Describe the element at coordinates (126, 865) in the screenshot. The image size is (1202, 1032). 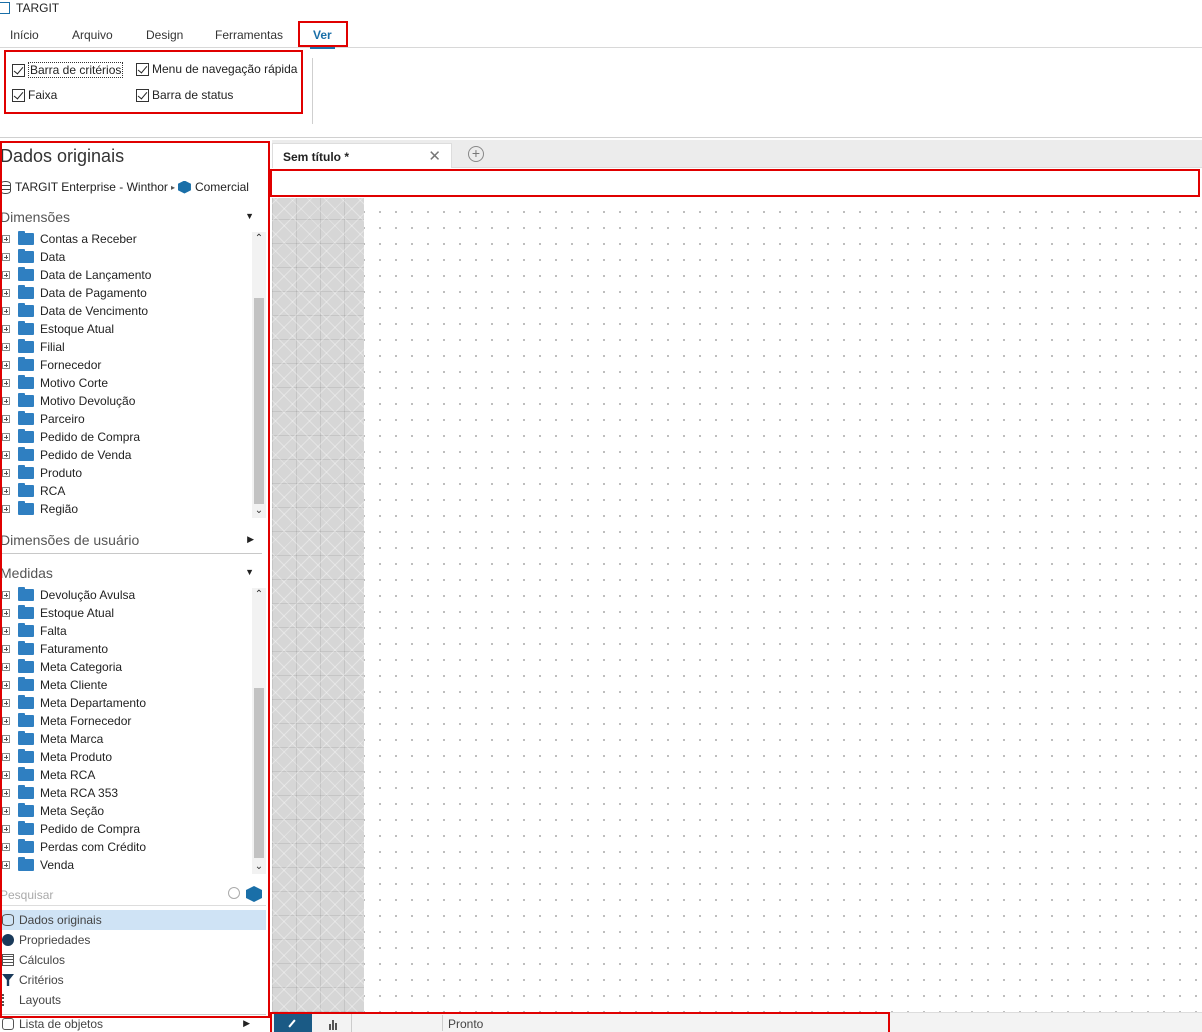
I see `tree-item: Venda` at that location.